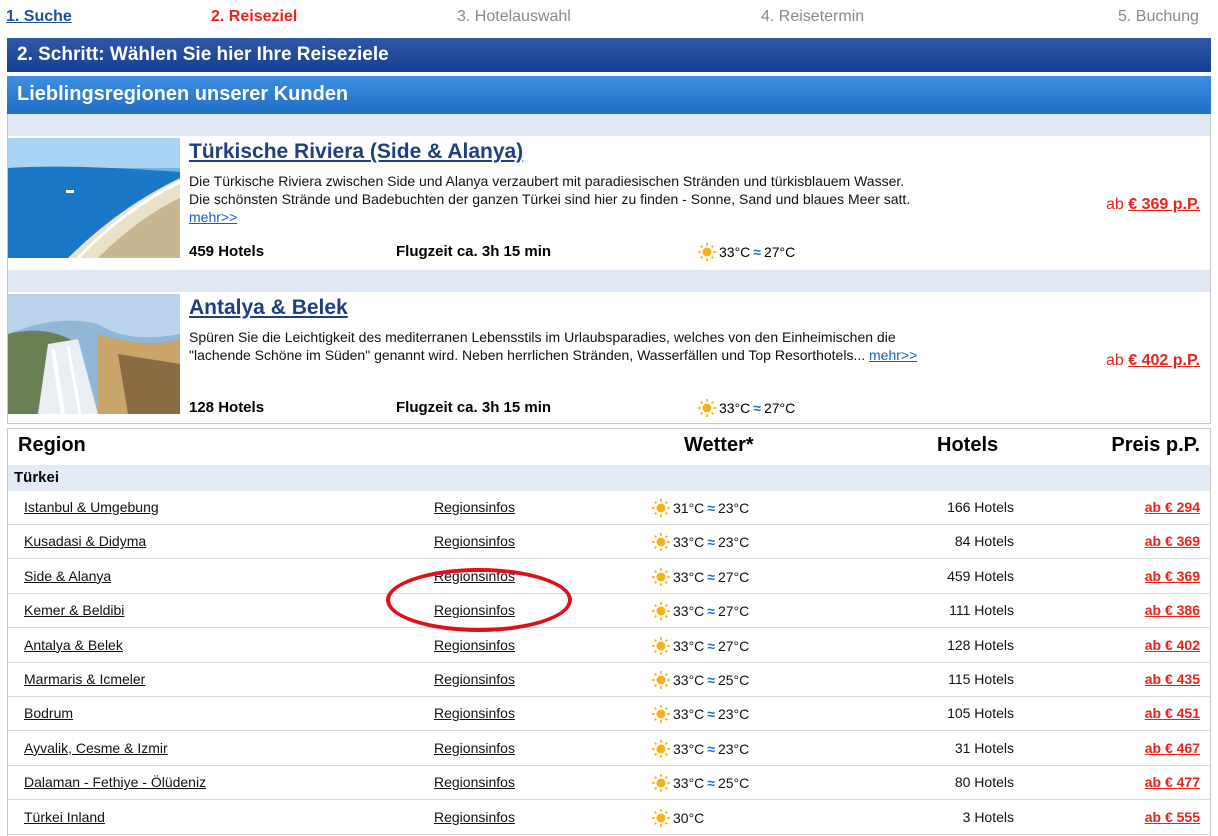 This screenshot has height=836, width=1218. I want to click on step-buchung: 5. Buchung, so click(1158, 16).